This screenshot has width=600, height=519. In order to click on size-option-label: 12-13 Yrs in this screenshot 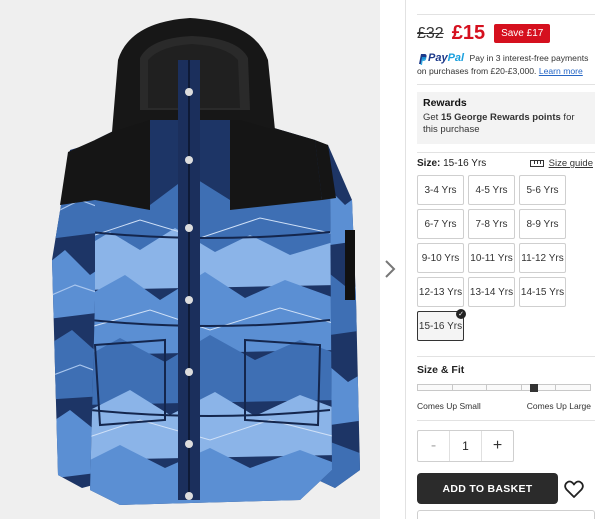, I will do `click(440, 292)`.